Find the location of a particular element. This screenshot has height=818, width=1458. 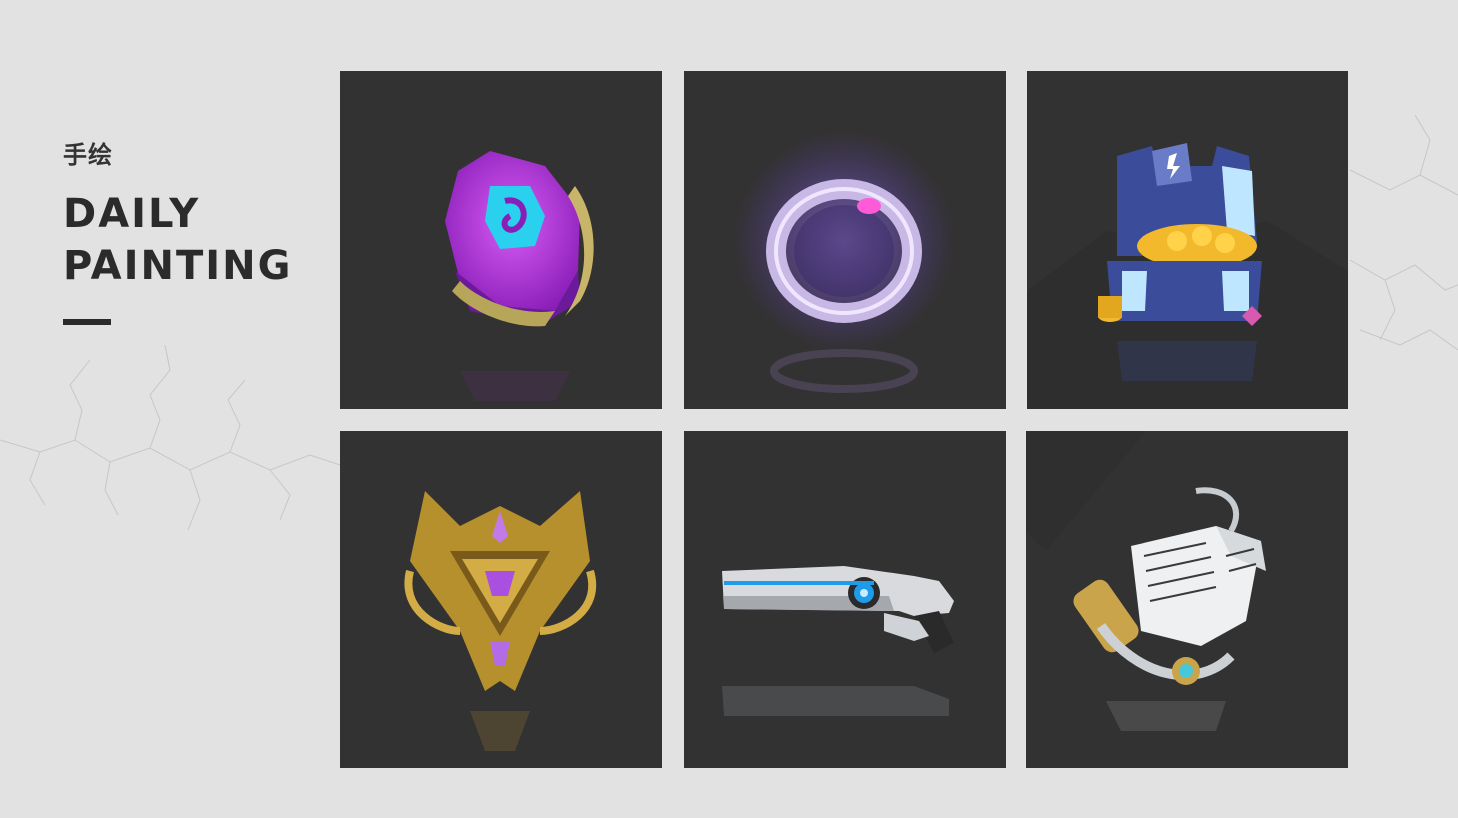

scifi-gun-icon is located at coordinates (838, 641).